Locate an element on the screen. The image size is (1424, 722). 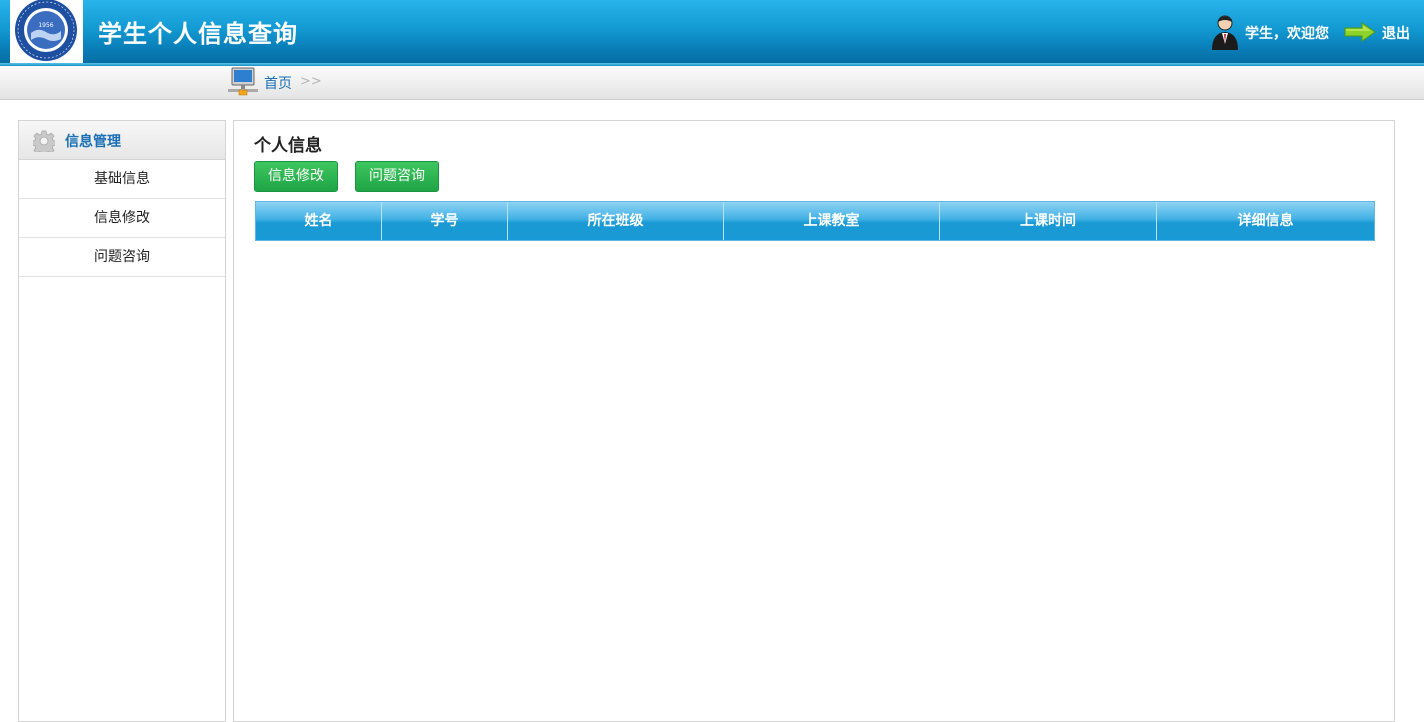
logout-link: 退出 is located at coordinates (1396, 33).